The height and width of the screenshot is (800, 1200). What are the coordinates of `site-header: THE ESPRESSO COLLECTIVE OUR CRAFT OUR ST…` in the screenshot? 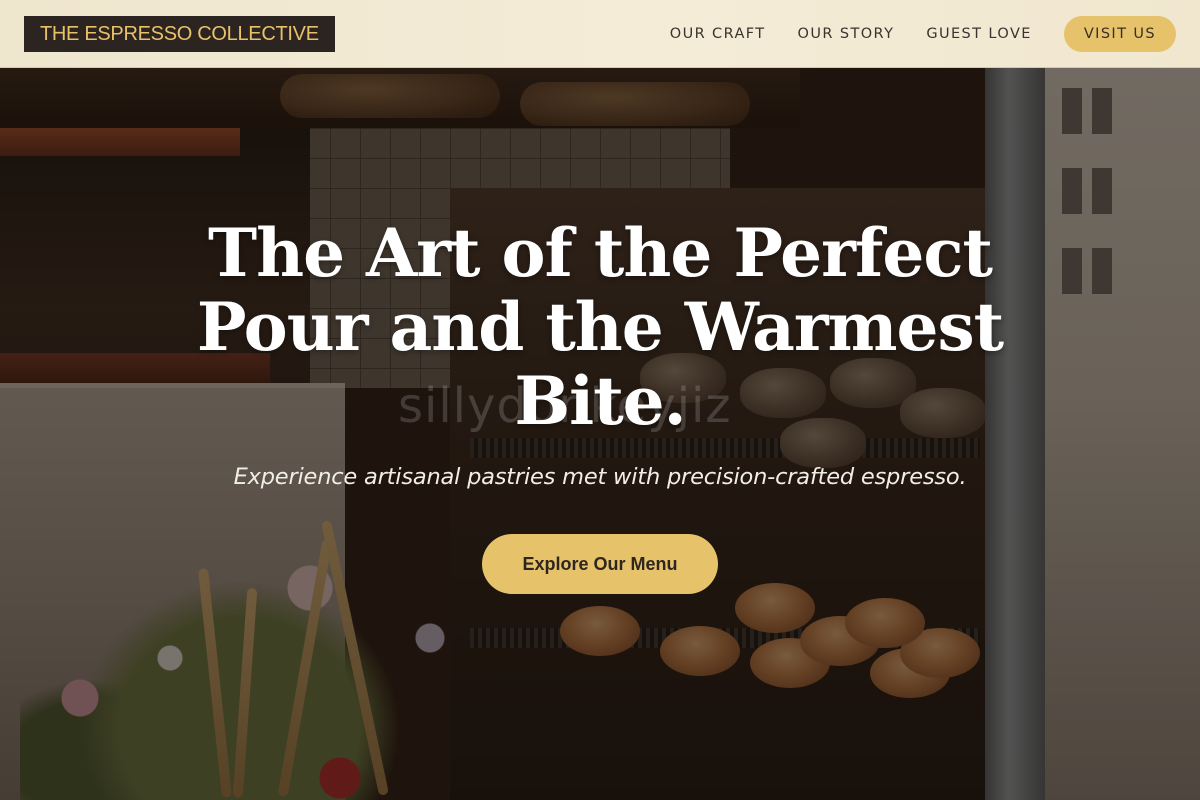 It's located at (600, 34).